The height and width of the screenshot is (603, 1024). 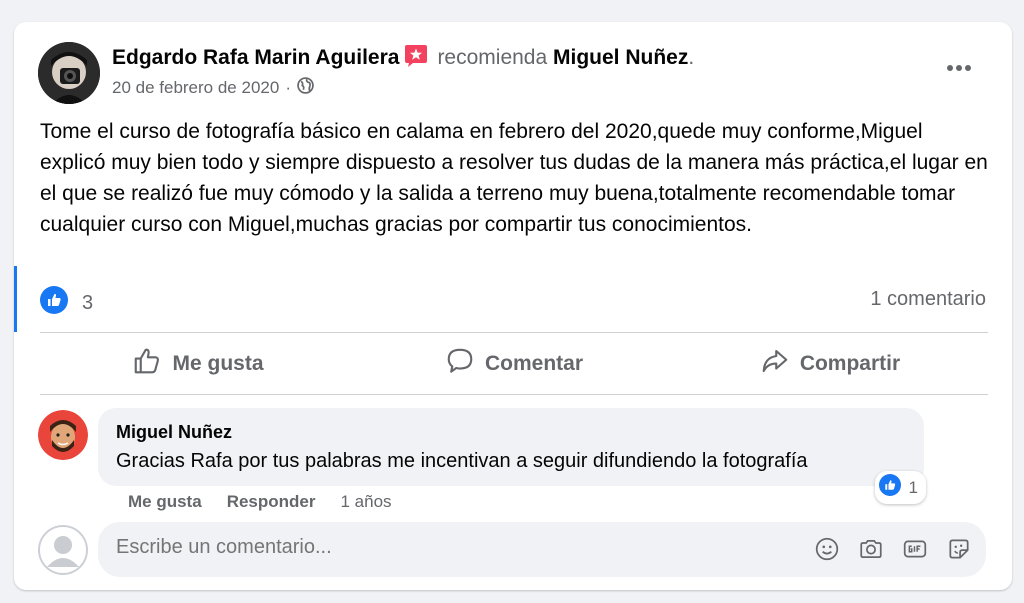 What do you see at coordinates (893, 549) in the screenshot?
I see `composer-tools` at bounding box center [893, 549].